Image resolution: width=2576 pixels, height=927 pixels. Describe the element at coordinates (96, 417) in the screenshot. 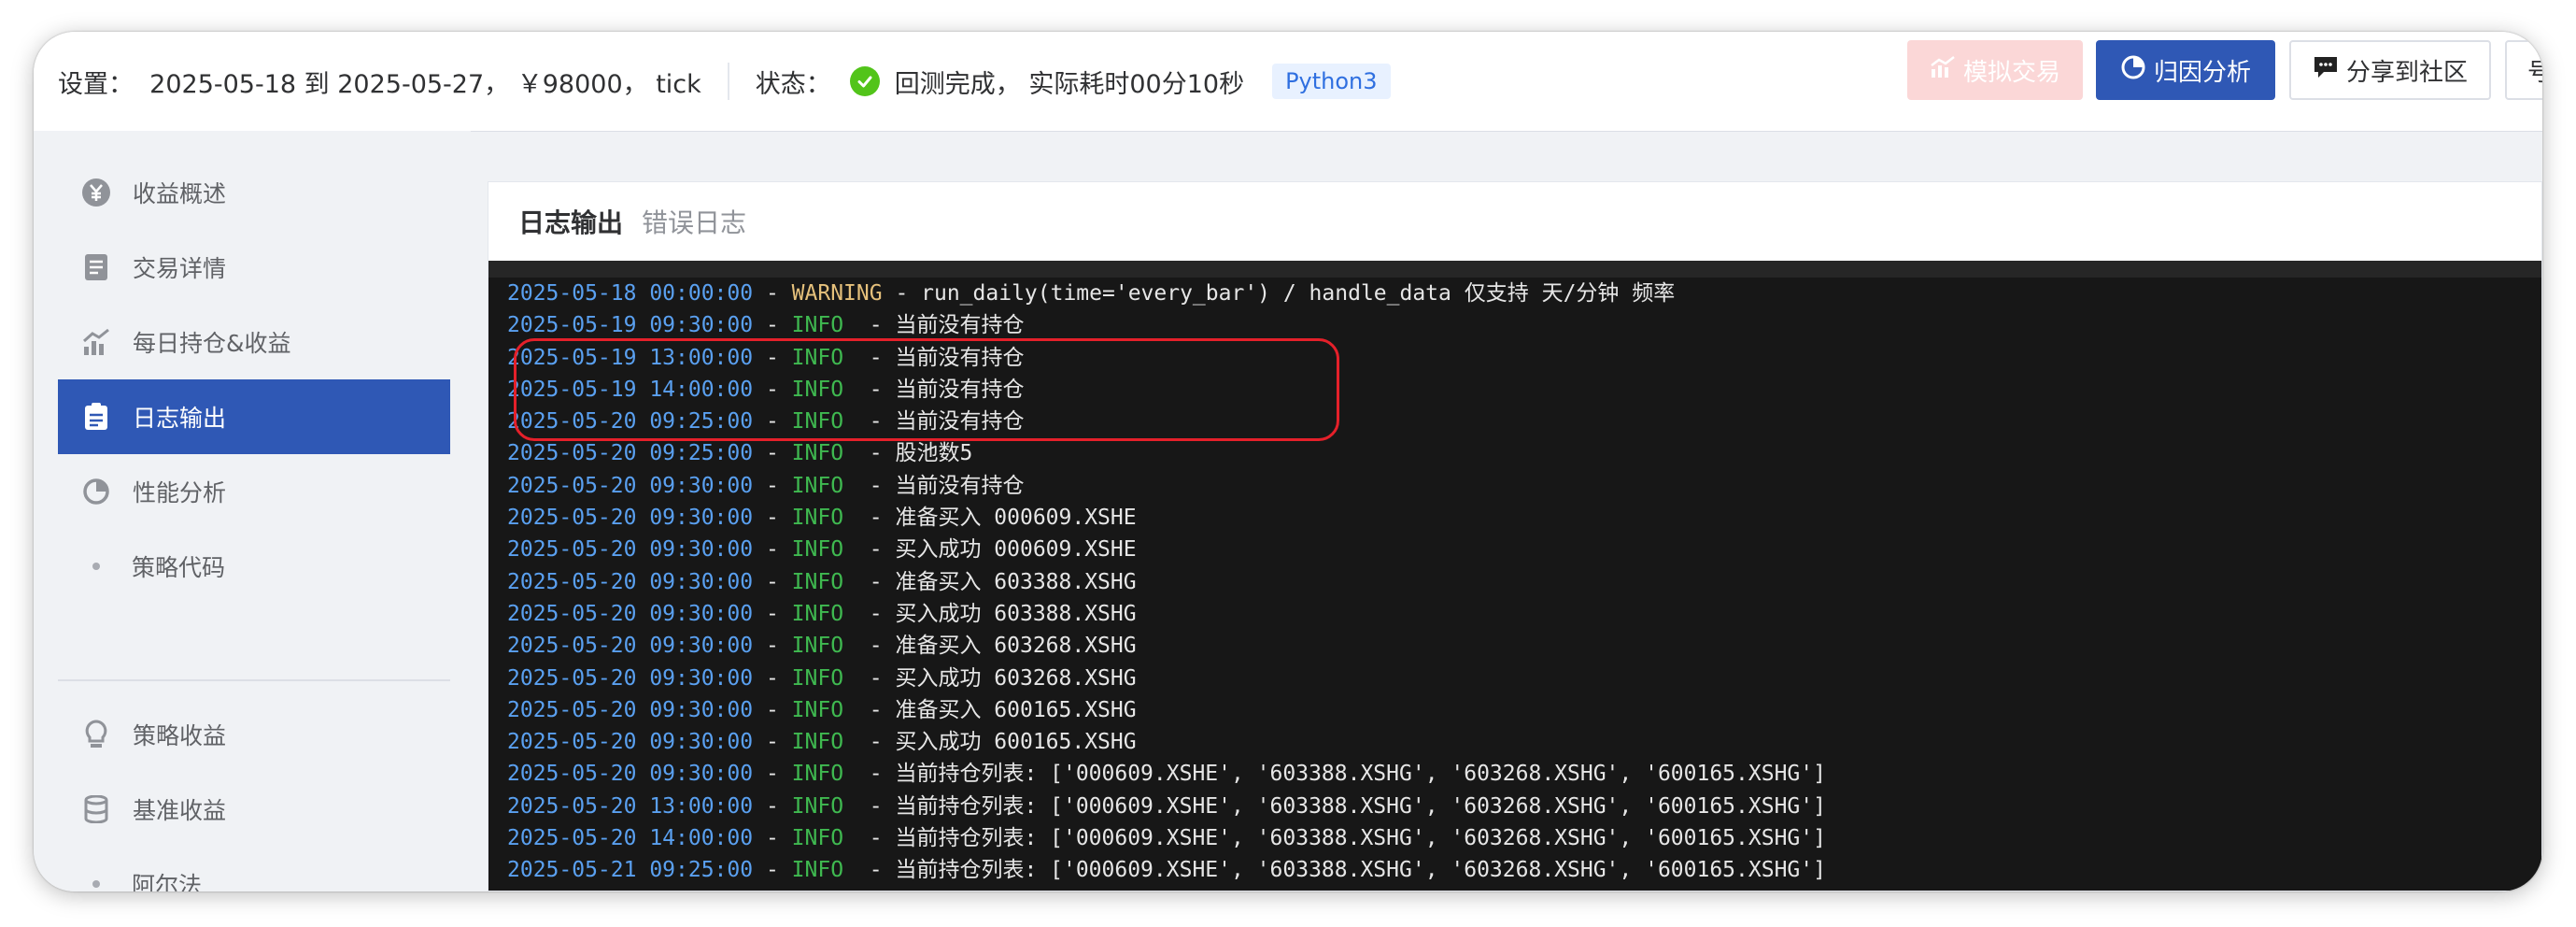

I see `clipboard-icon` at that location.